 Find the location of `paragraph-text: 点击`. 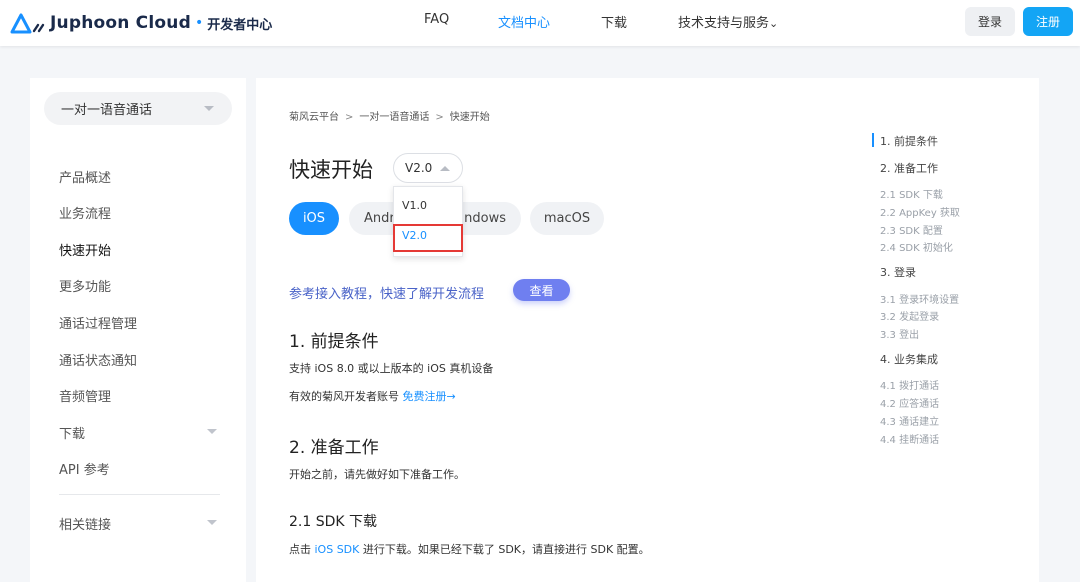

paragraph-text: 点击 is located at coordinates (302, 549).